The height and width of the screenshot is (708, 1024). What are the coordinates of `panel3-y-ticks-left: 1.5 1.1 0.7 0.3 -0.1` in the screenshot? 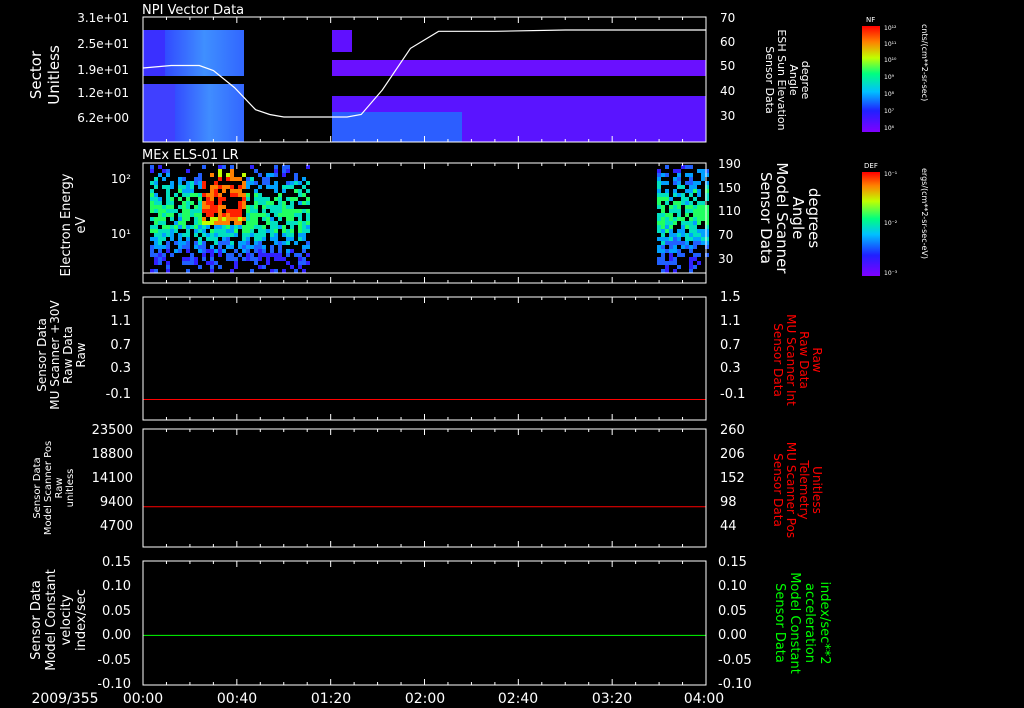 It's located at (118, 346).